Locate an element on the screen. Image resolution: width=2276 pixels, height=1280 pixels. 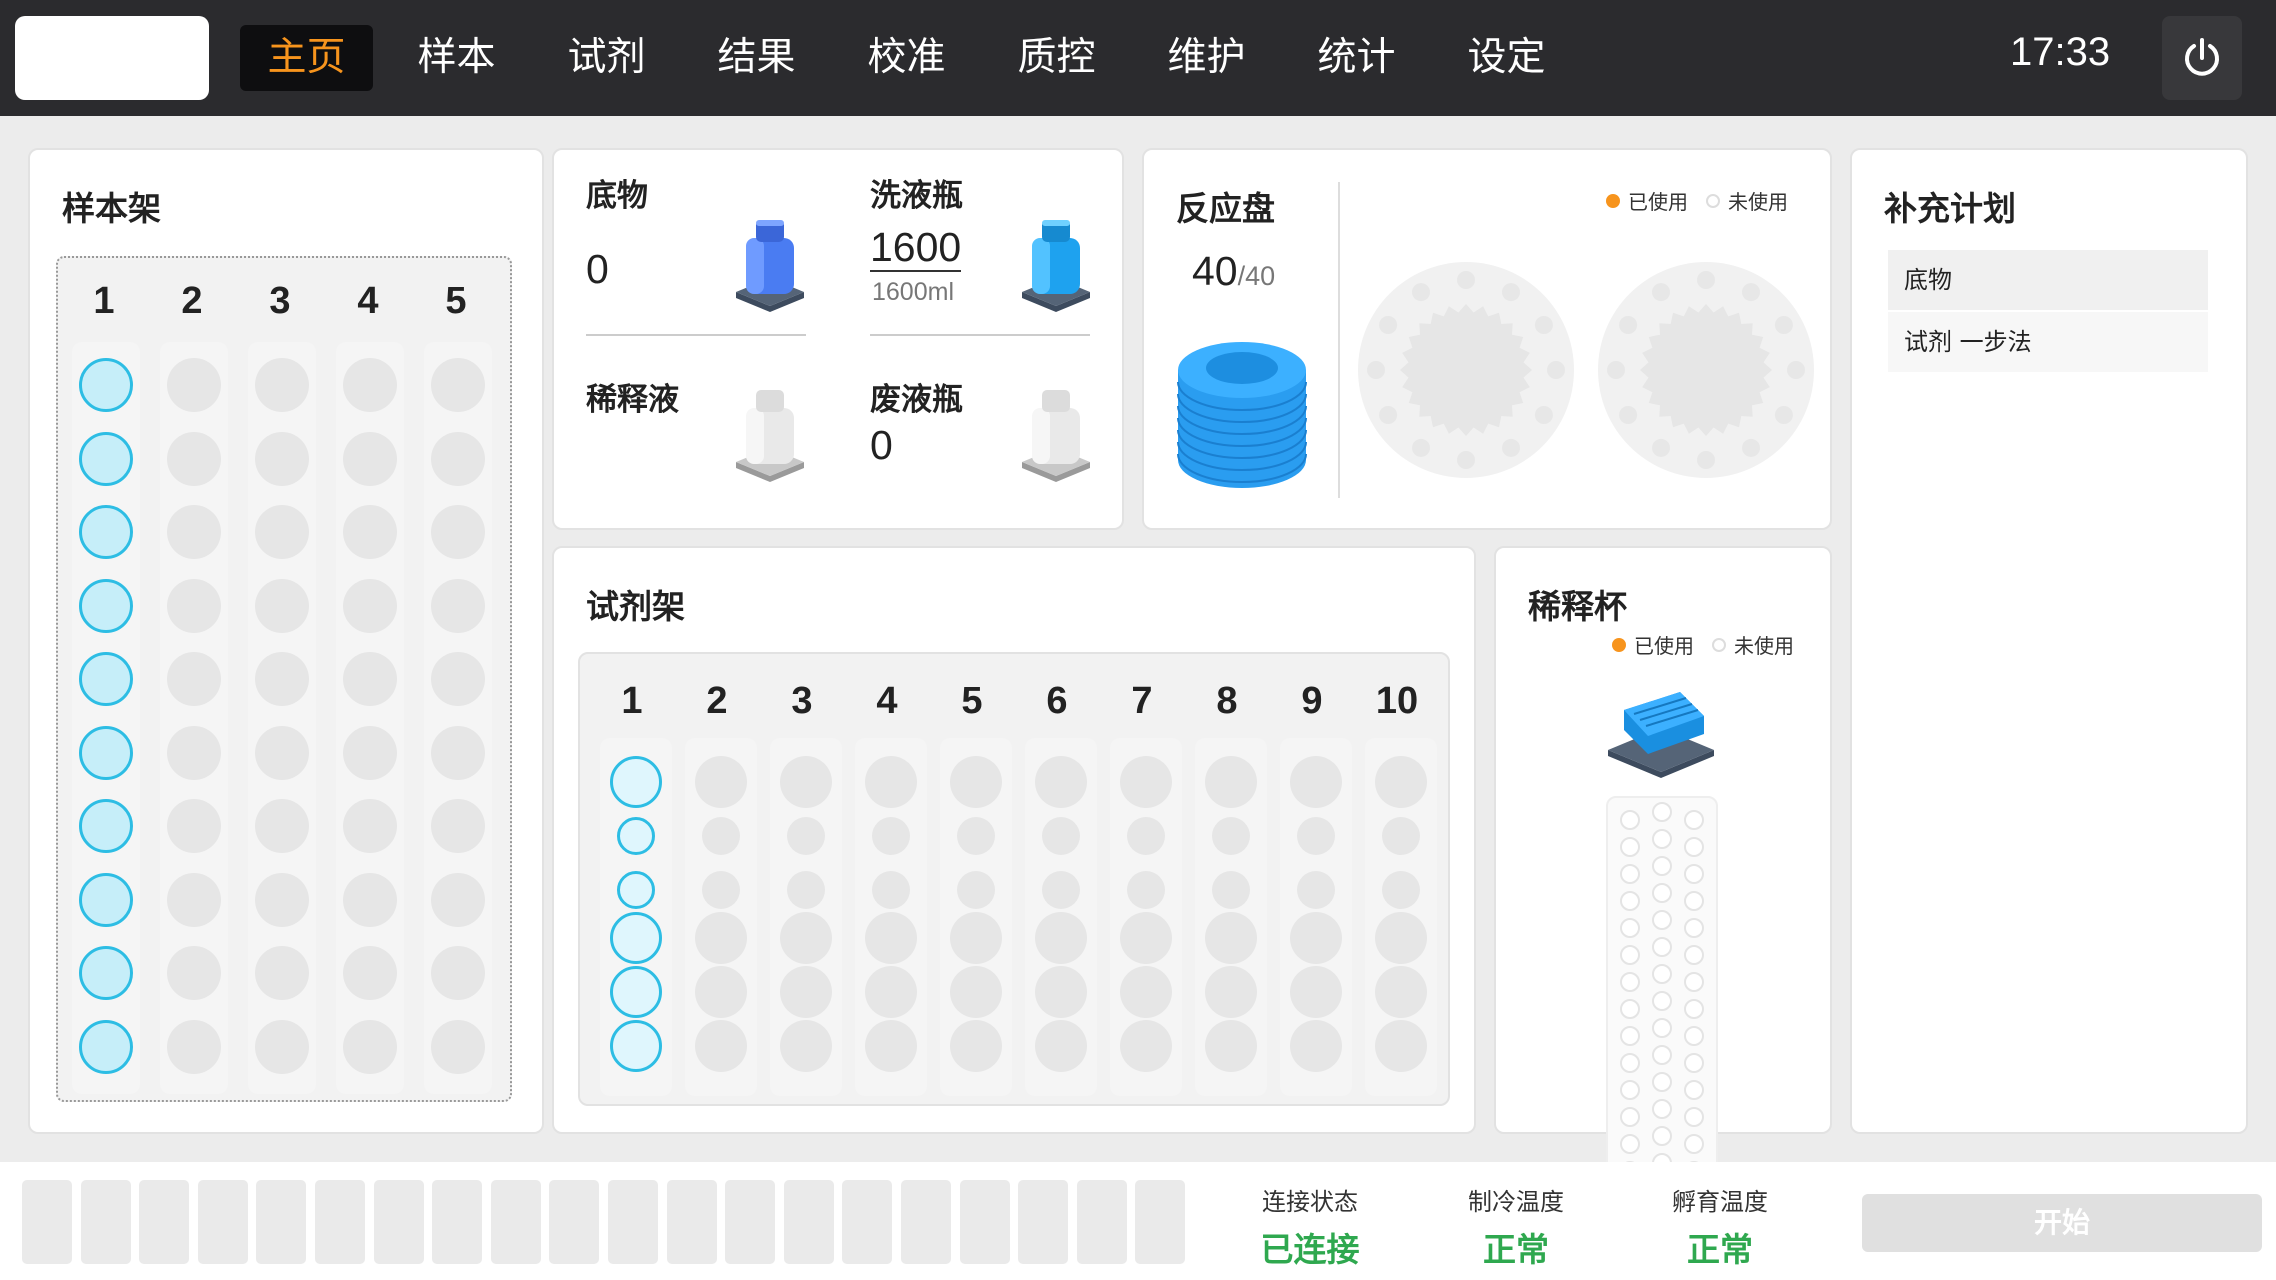
power-button is located at coordinates (2202, 58).